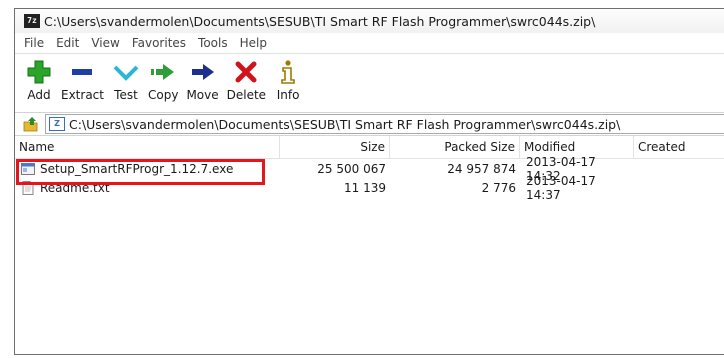  I want to click on checkmark-icon, so click(126, 72).